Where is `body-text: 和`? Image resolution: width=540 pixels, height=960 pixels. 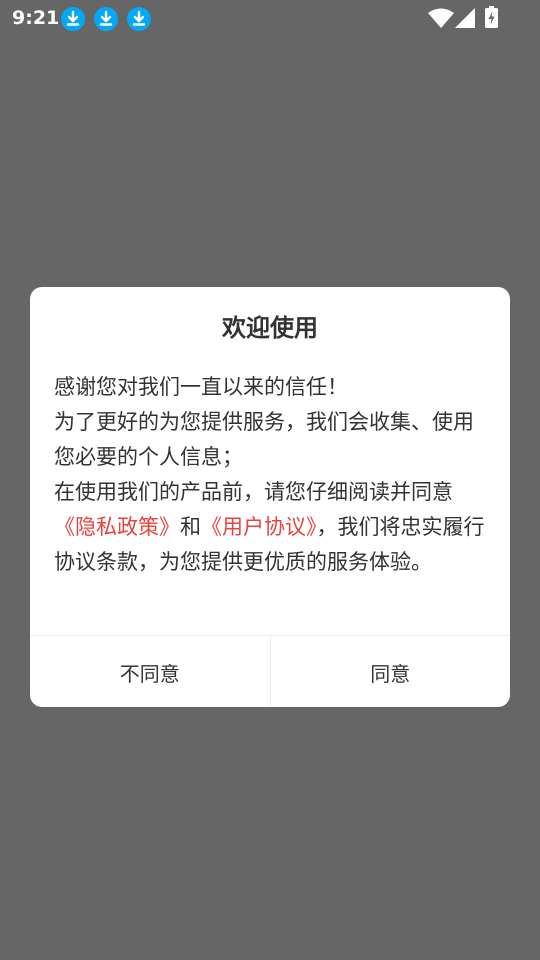 body-text: 和 is located at coordinates (190, 527).